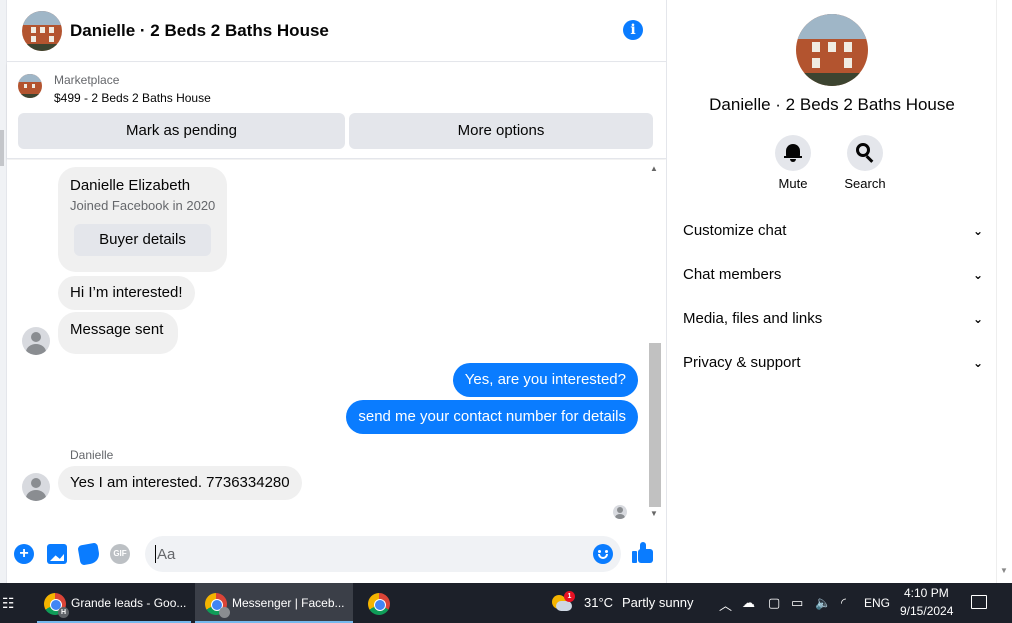 This screenshot has width=1012, height=623. I want to click on scrollbar-thumb, so click(655, 425).